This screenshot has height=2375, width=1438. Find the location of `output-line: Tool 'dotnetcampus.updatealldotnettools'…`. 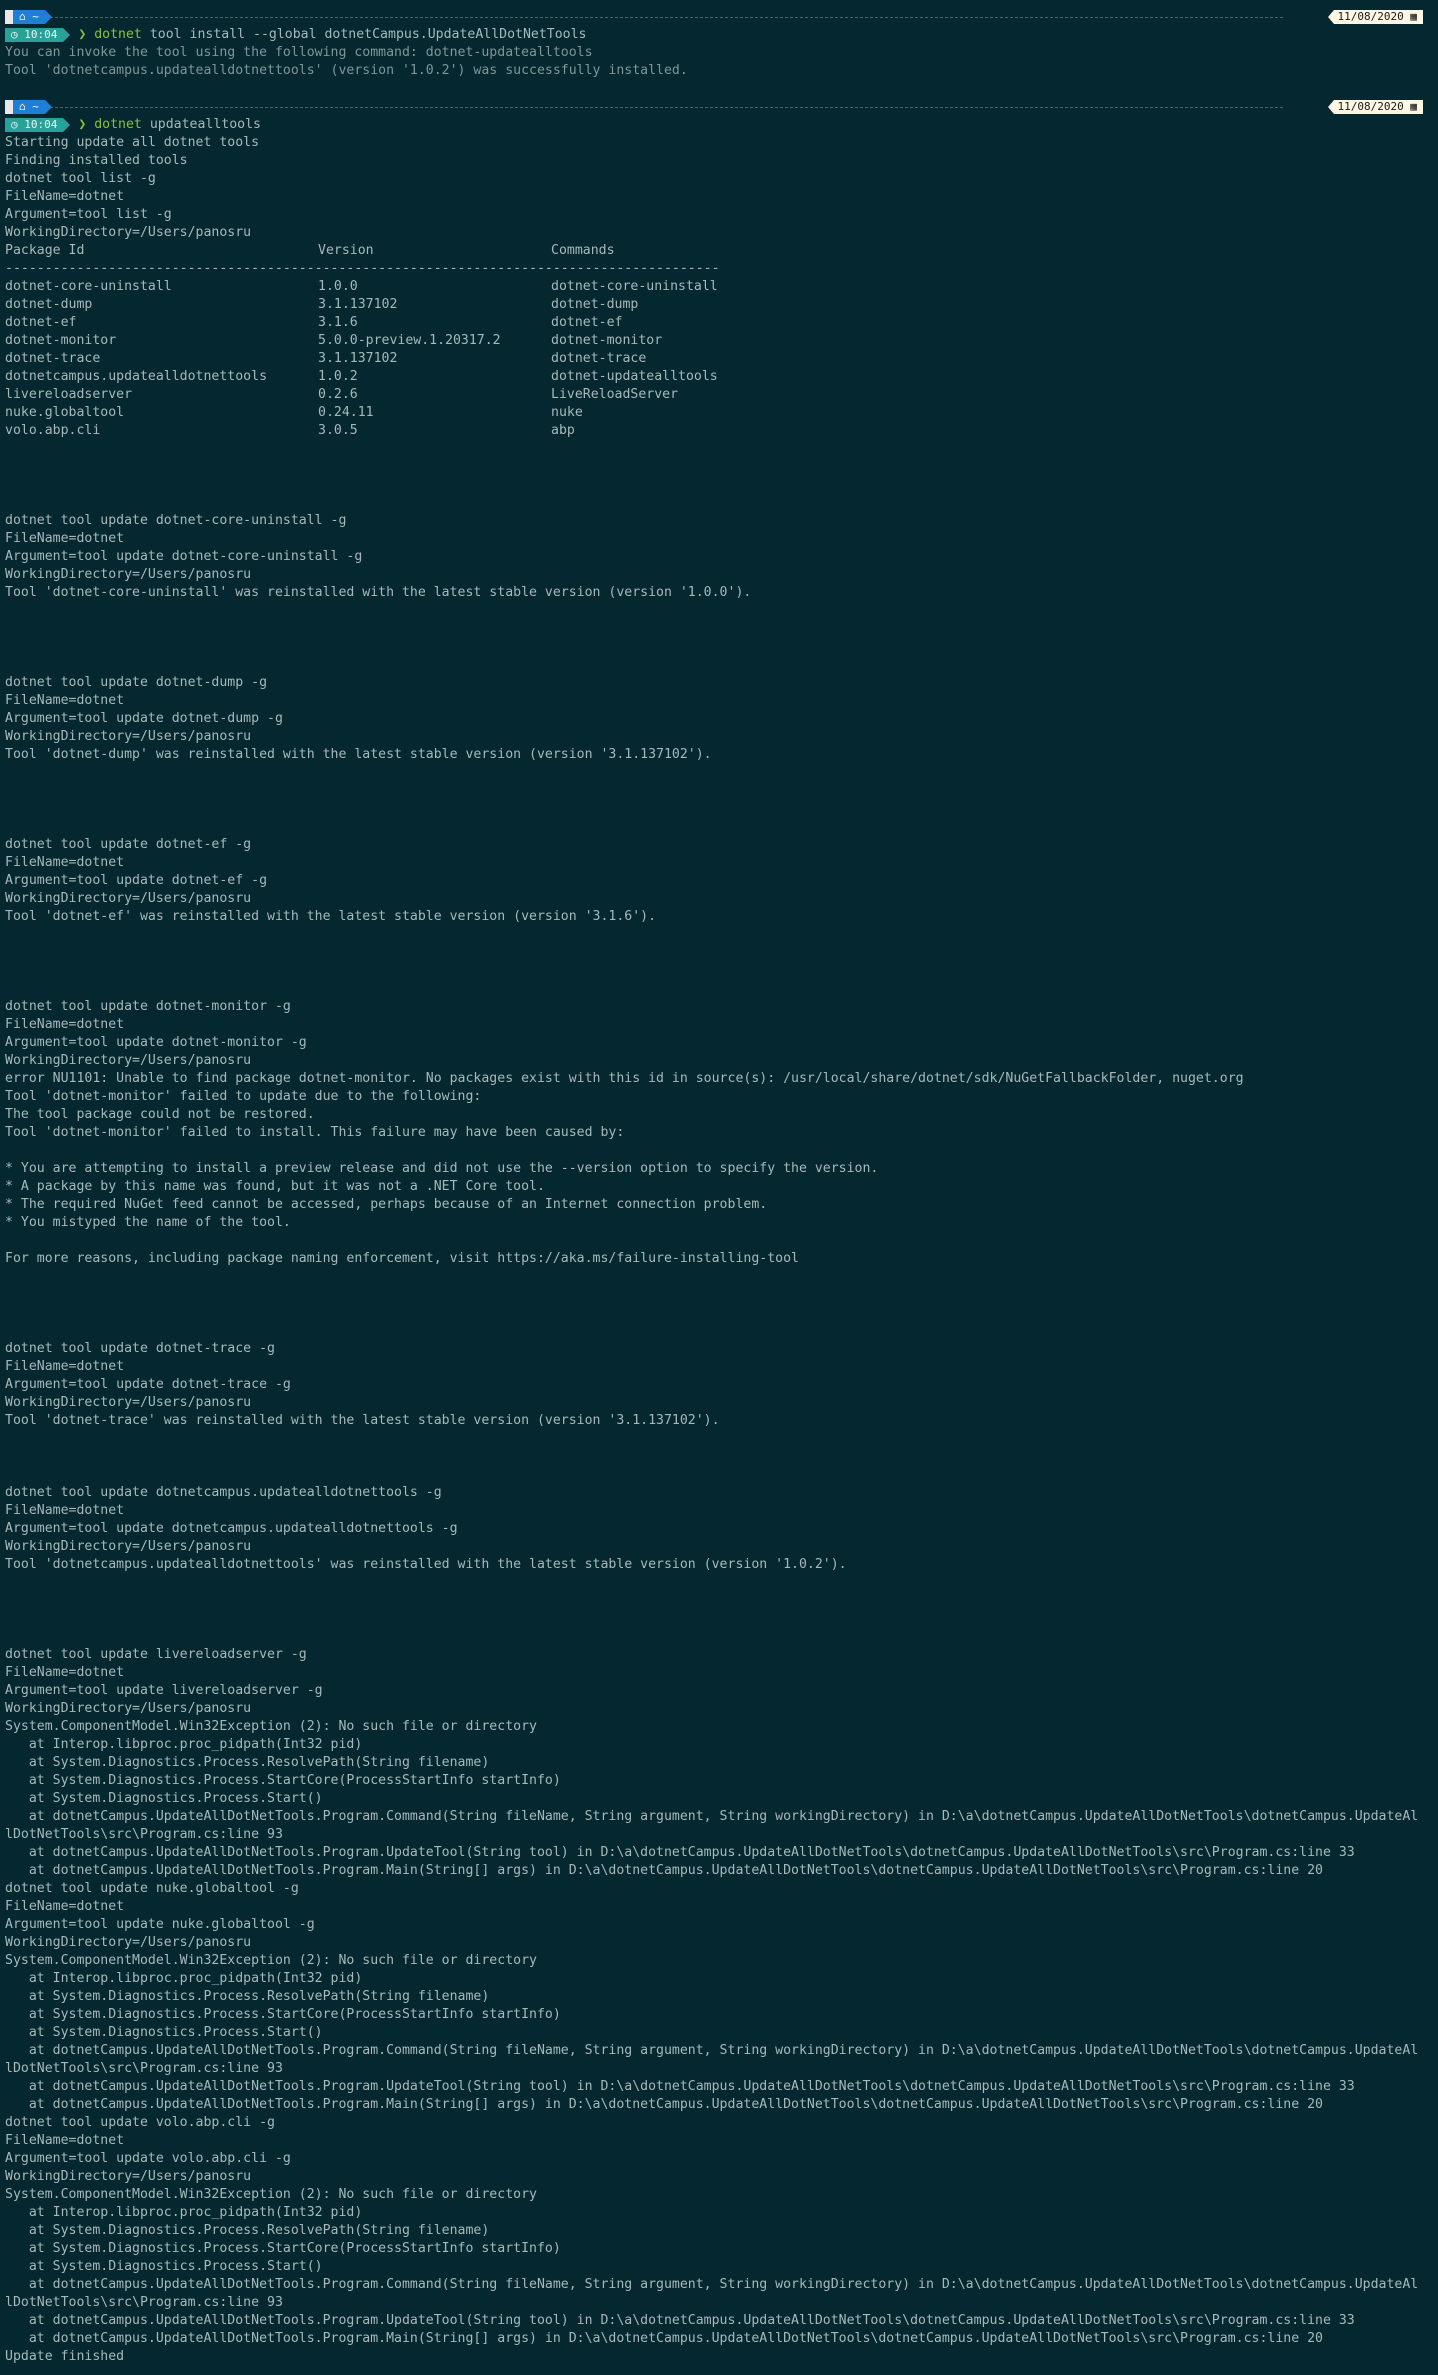

output-line: Tool 'dotnetcampus.updatealldotnettools'… is located at coordinates (346, 70).